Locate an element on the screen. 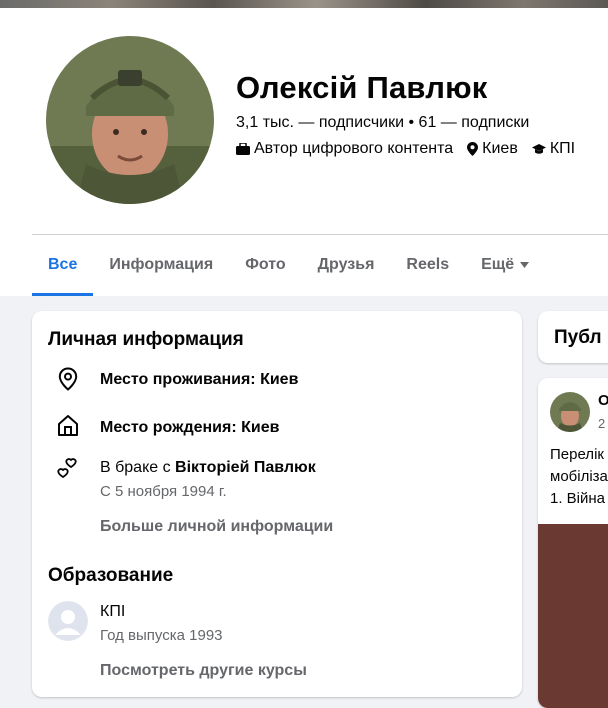  birthplace-text: Место рождения: Киев is located at coordinates (190, 427).